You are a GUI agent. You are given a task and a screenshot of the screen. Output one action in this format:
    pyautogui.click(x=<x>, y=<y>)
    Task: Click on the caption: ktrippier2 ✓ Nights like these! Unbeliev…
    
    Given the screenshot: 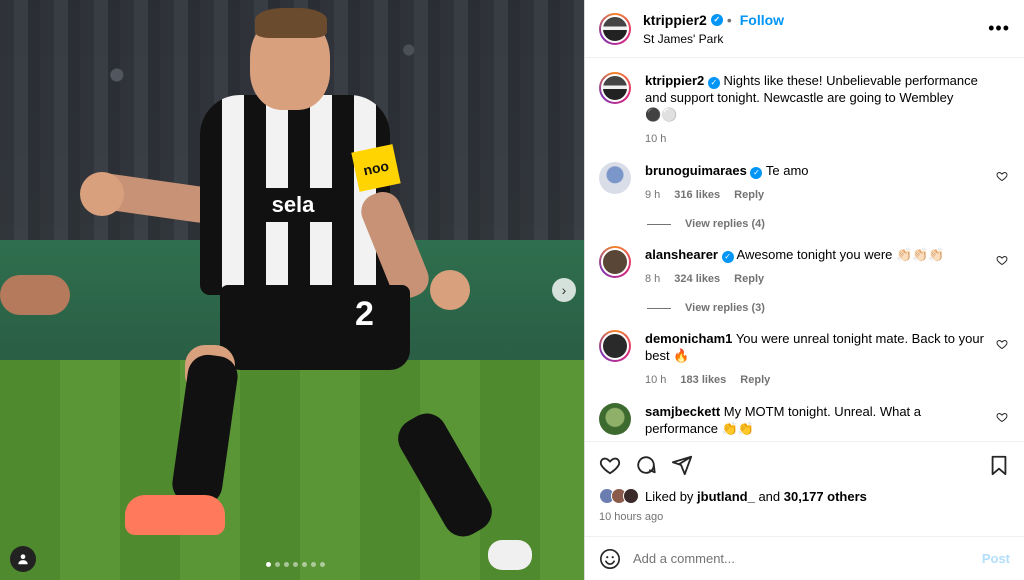 What is the action you would take?
    pyautogui.click(x=804, y=110)
    